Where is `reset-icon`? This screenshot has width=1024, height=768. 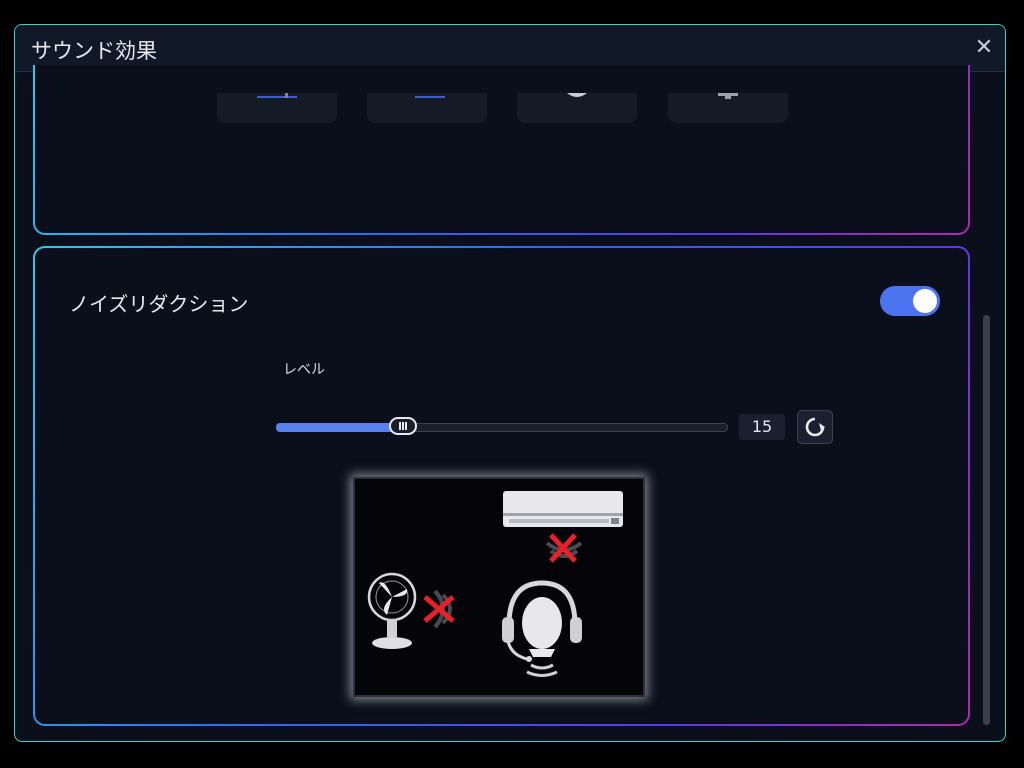
reset-icon is located at coordinates (815, 427).